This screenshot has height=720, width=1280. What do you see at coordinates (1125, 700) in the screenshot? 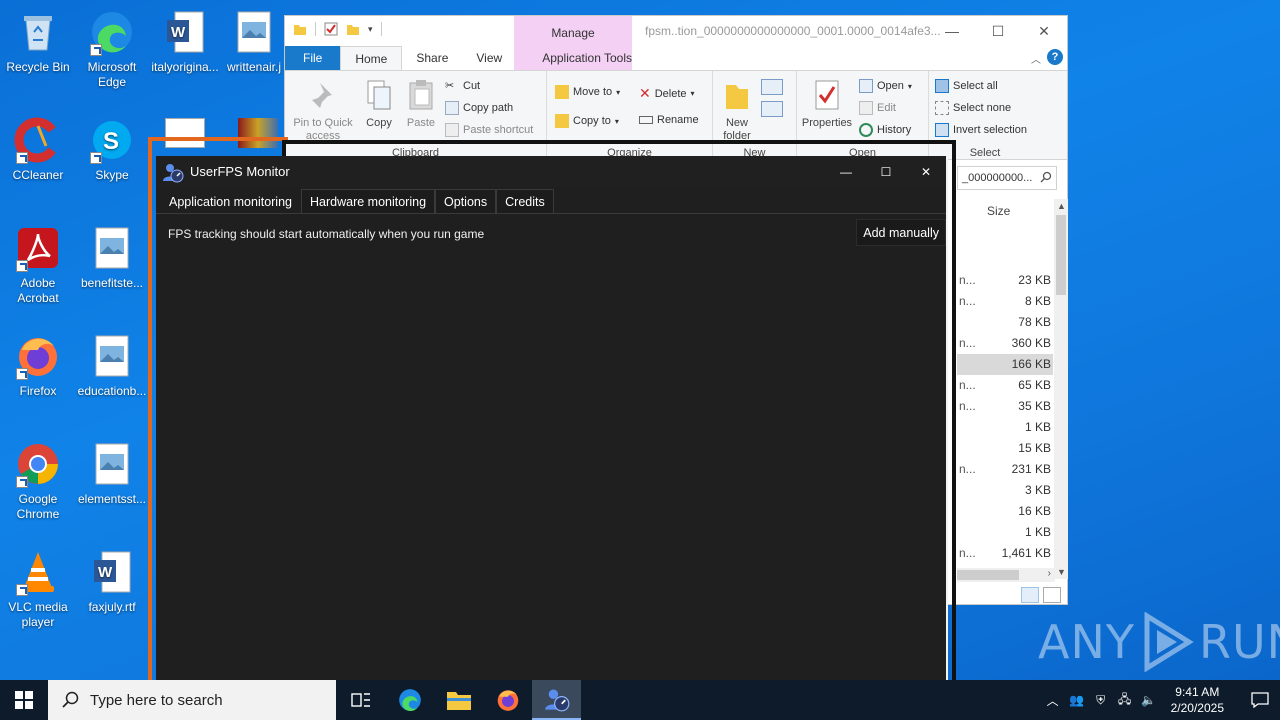
I see `network-icon: 🖧` at bounding box center [1125, 700].